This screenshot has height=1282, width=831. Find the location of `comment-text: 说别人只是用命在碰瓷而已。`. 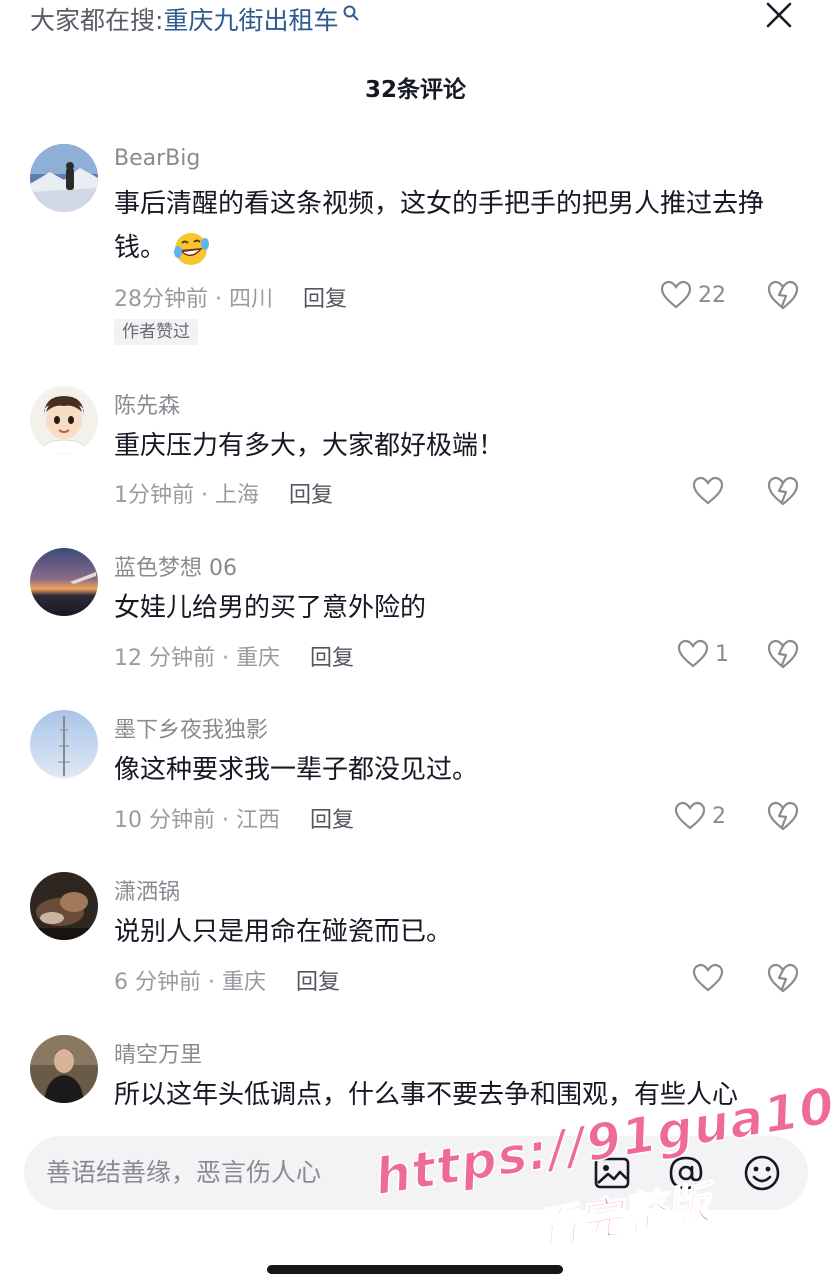

comment-text: 说别人只是用命在碰瓷而已。 is located at coordinates (283, 932).